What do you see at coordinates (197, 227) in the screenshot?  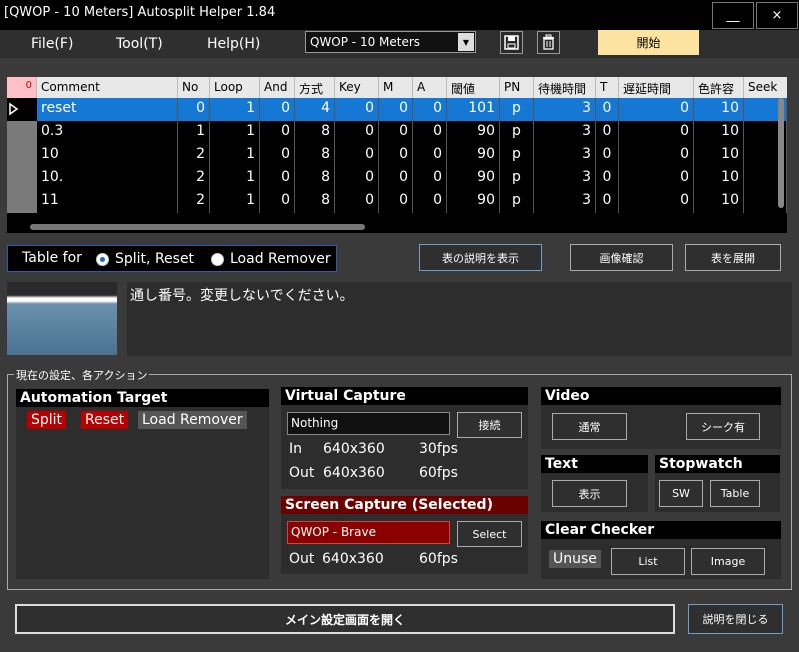 I see `horizontal-scrollbar` at bounding box center [197, 227].